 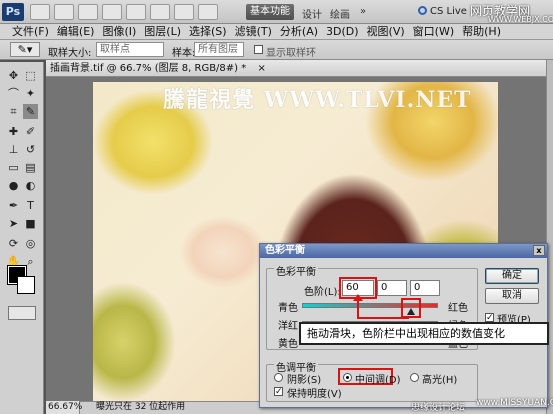 I want to click on zoom-field: 66.67%, so click(x=64, y=407).